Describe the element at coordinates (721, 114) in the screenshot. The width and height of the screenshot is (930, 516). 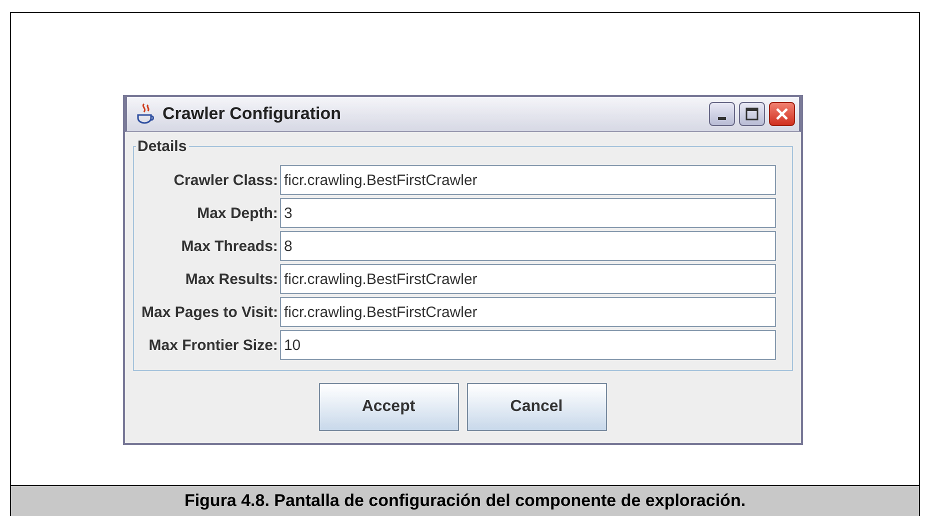
I see `minimize-button` at that location.